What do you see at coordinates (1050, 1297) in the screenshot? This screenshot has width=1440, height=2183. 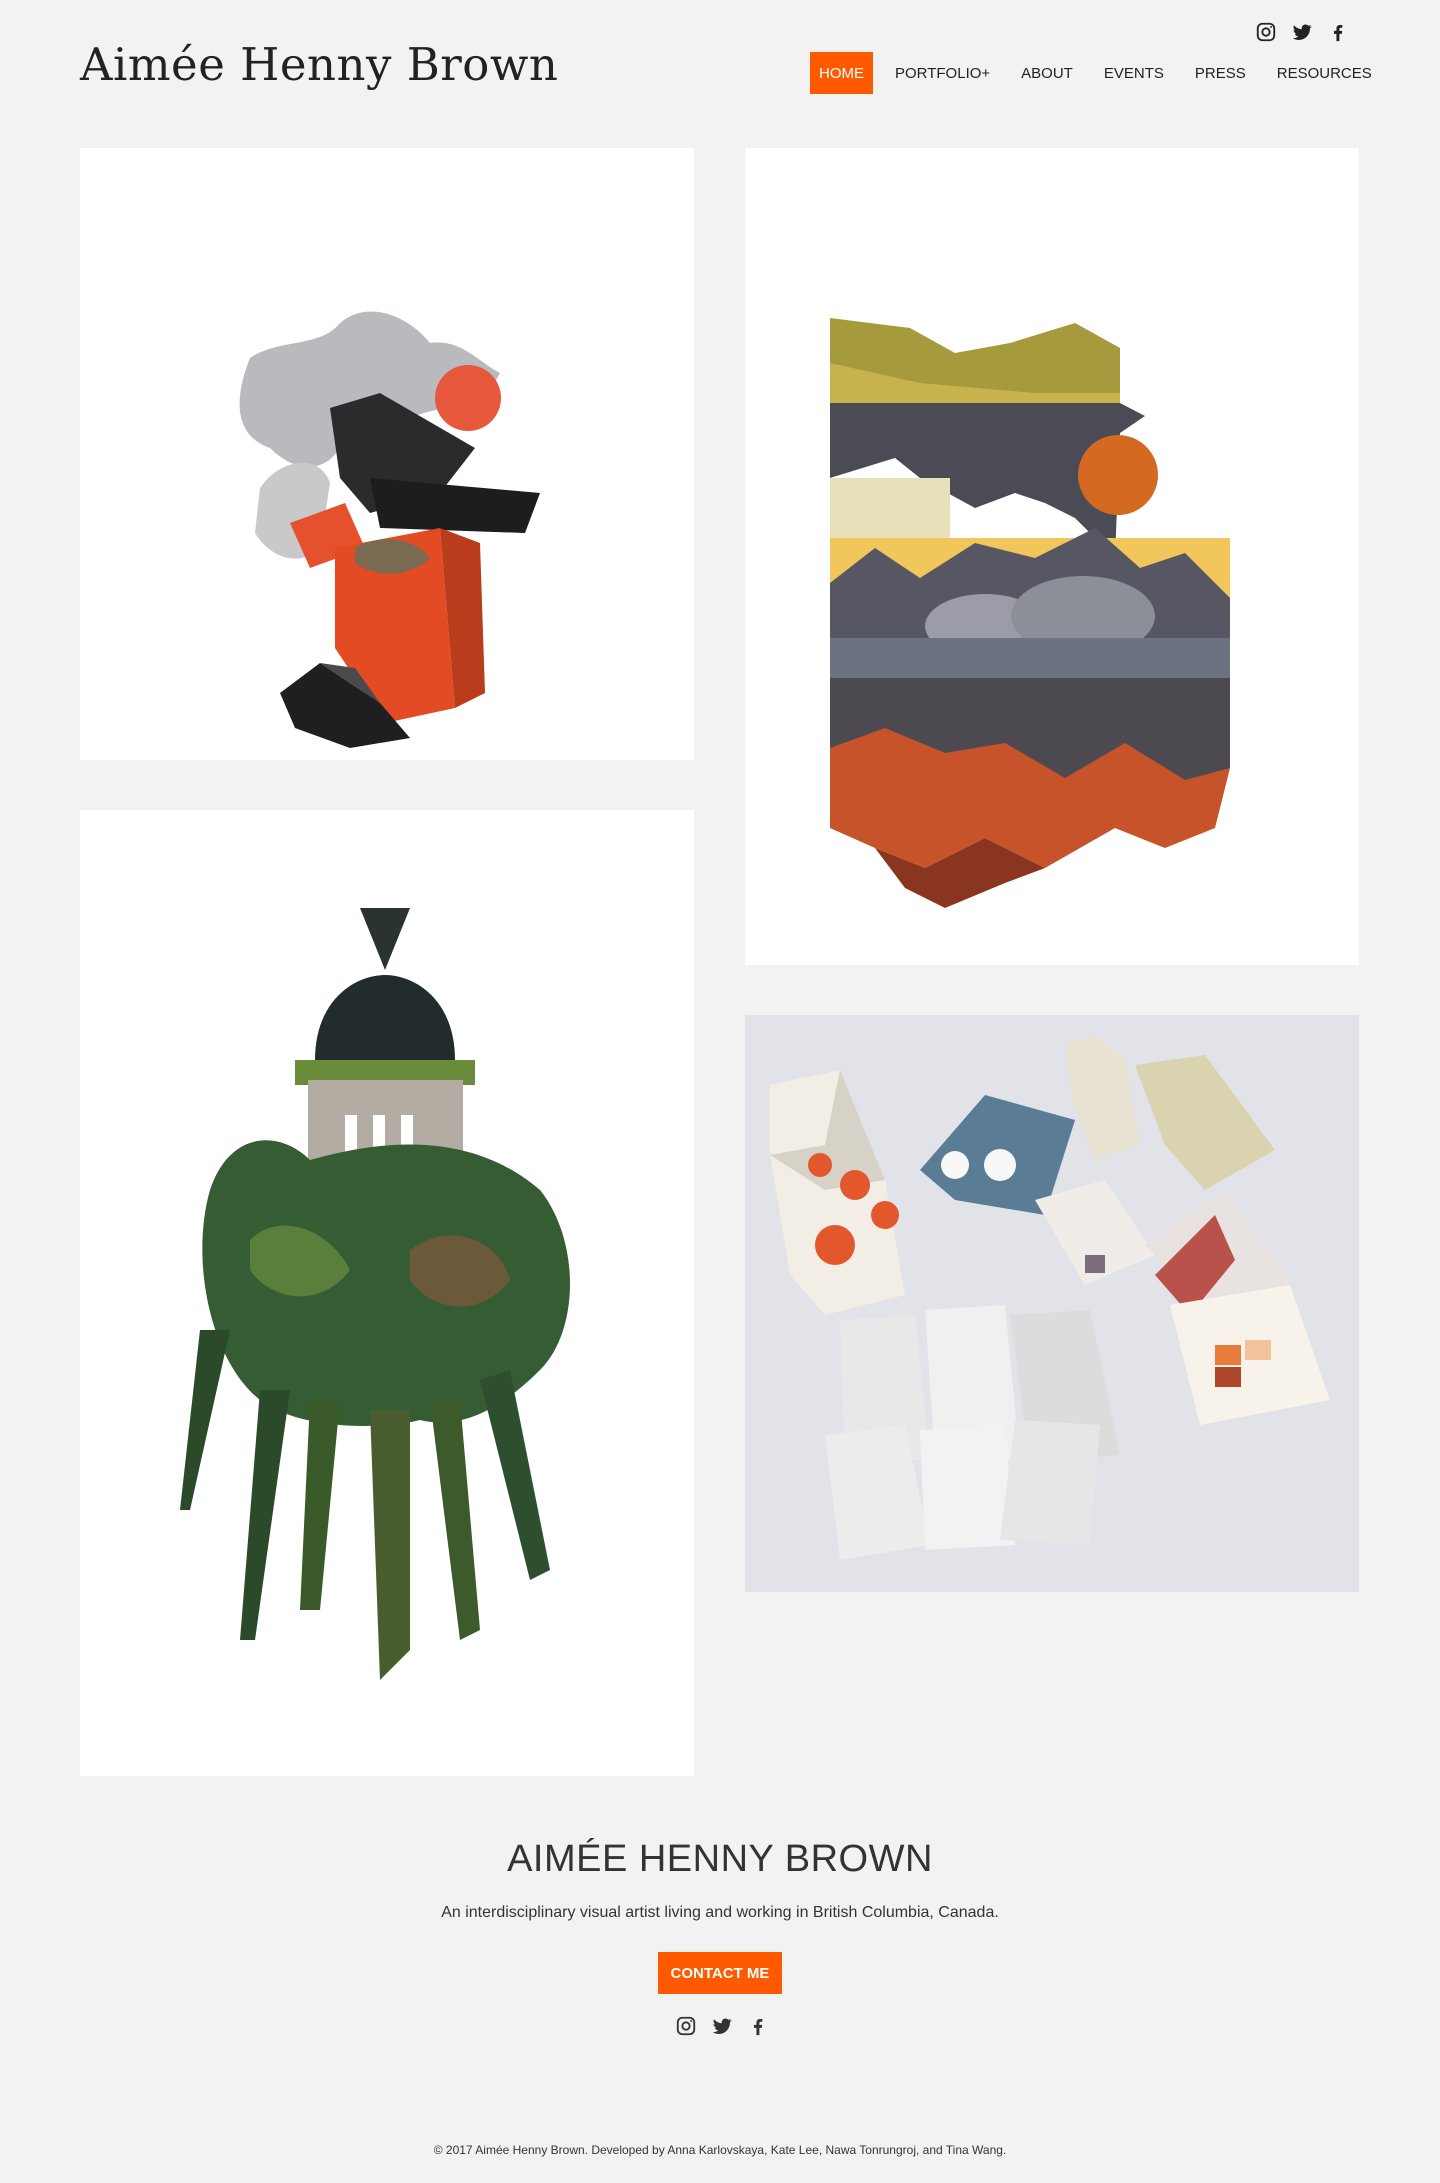 I see `artist-books-portable-lighthouse-library-image` at bounding box center [1050, 1297].